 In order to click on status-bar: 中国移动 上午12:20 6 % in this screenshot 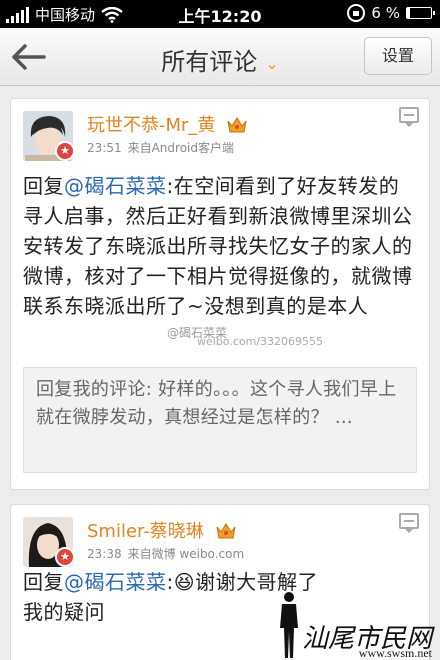, I will do `click(220, 14)`.